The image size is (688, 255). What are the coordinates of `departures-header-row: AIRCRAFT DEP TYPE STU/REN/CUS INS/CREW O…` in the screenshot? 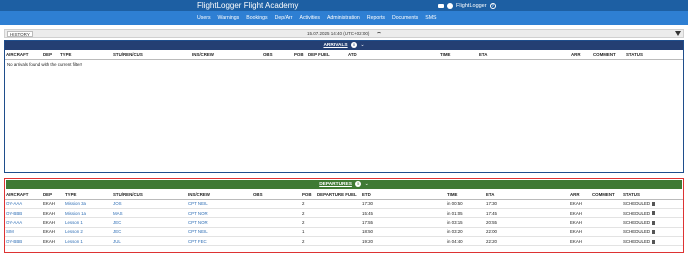 It's located at (344, 195).